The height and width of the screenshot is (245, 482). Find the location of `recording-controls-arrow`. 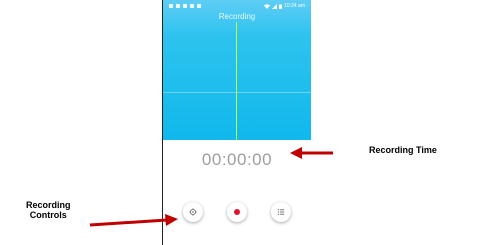

recording-controls-arrow is located at coordinates (133, 220).